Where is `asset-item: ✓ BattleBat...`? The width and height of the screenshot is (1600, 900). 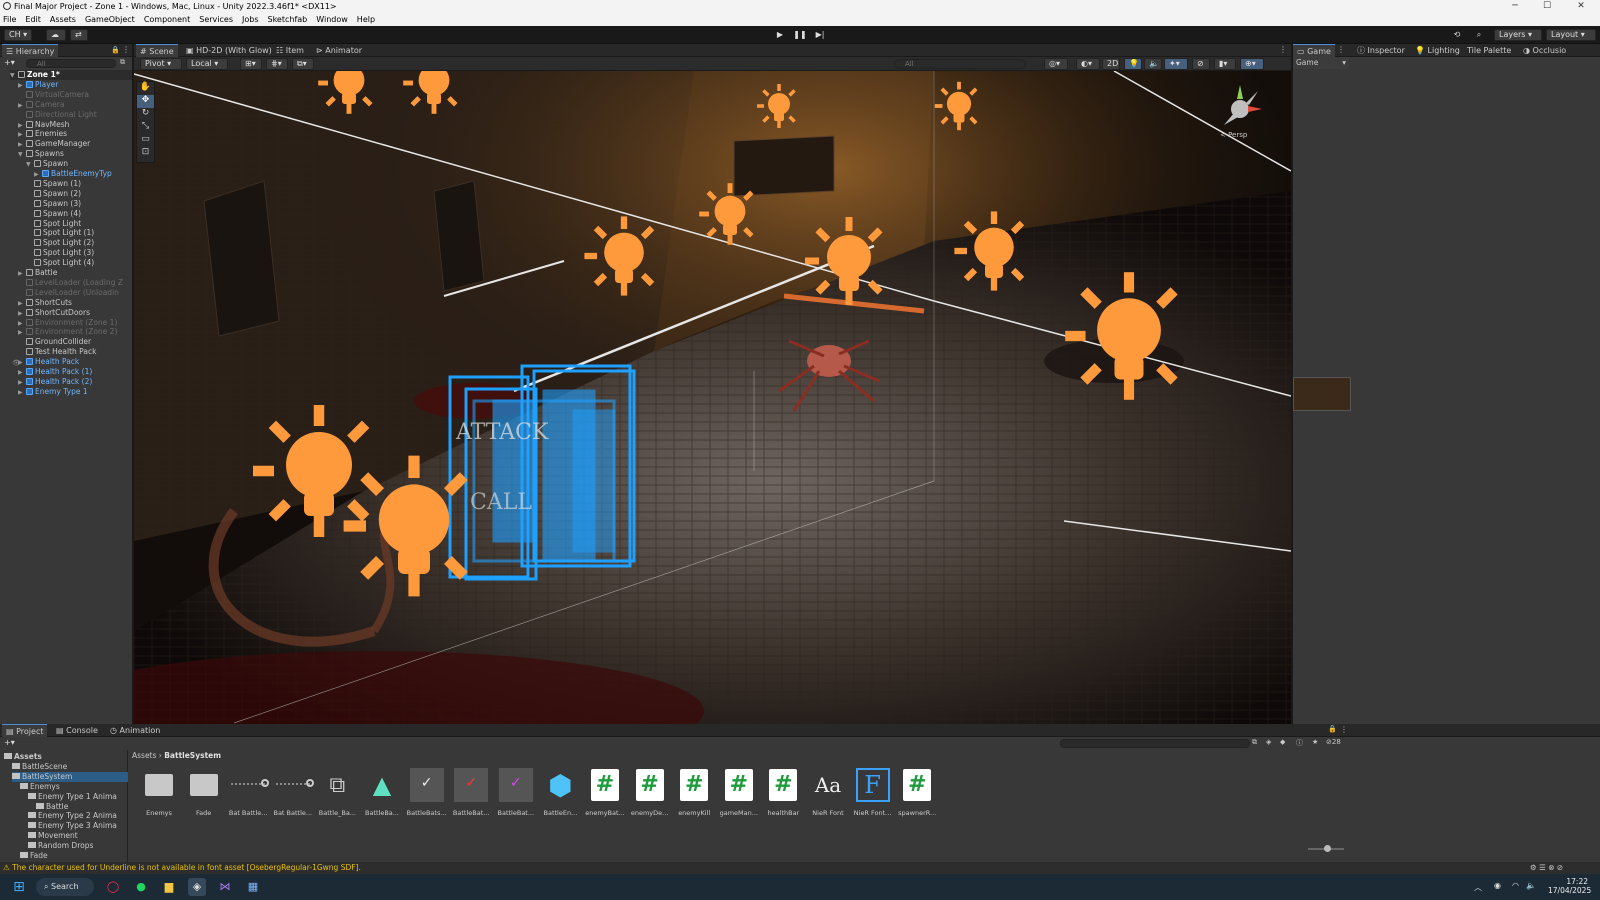 asset-item: ✓ BattleBat... is located at coordinates (471, 792).